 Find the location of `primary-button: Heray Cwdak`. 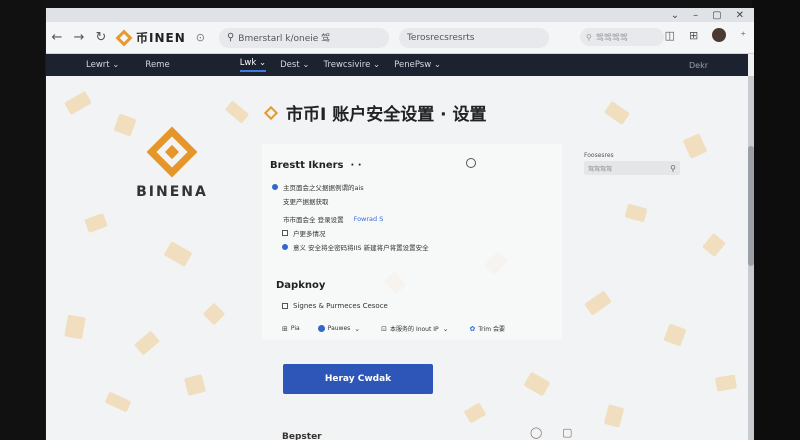

primary-button: Heray Cwdak is located at coordinates (358, 379).